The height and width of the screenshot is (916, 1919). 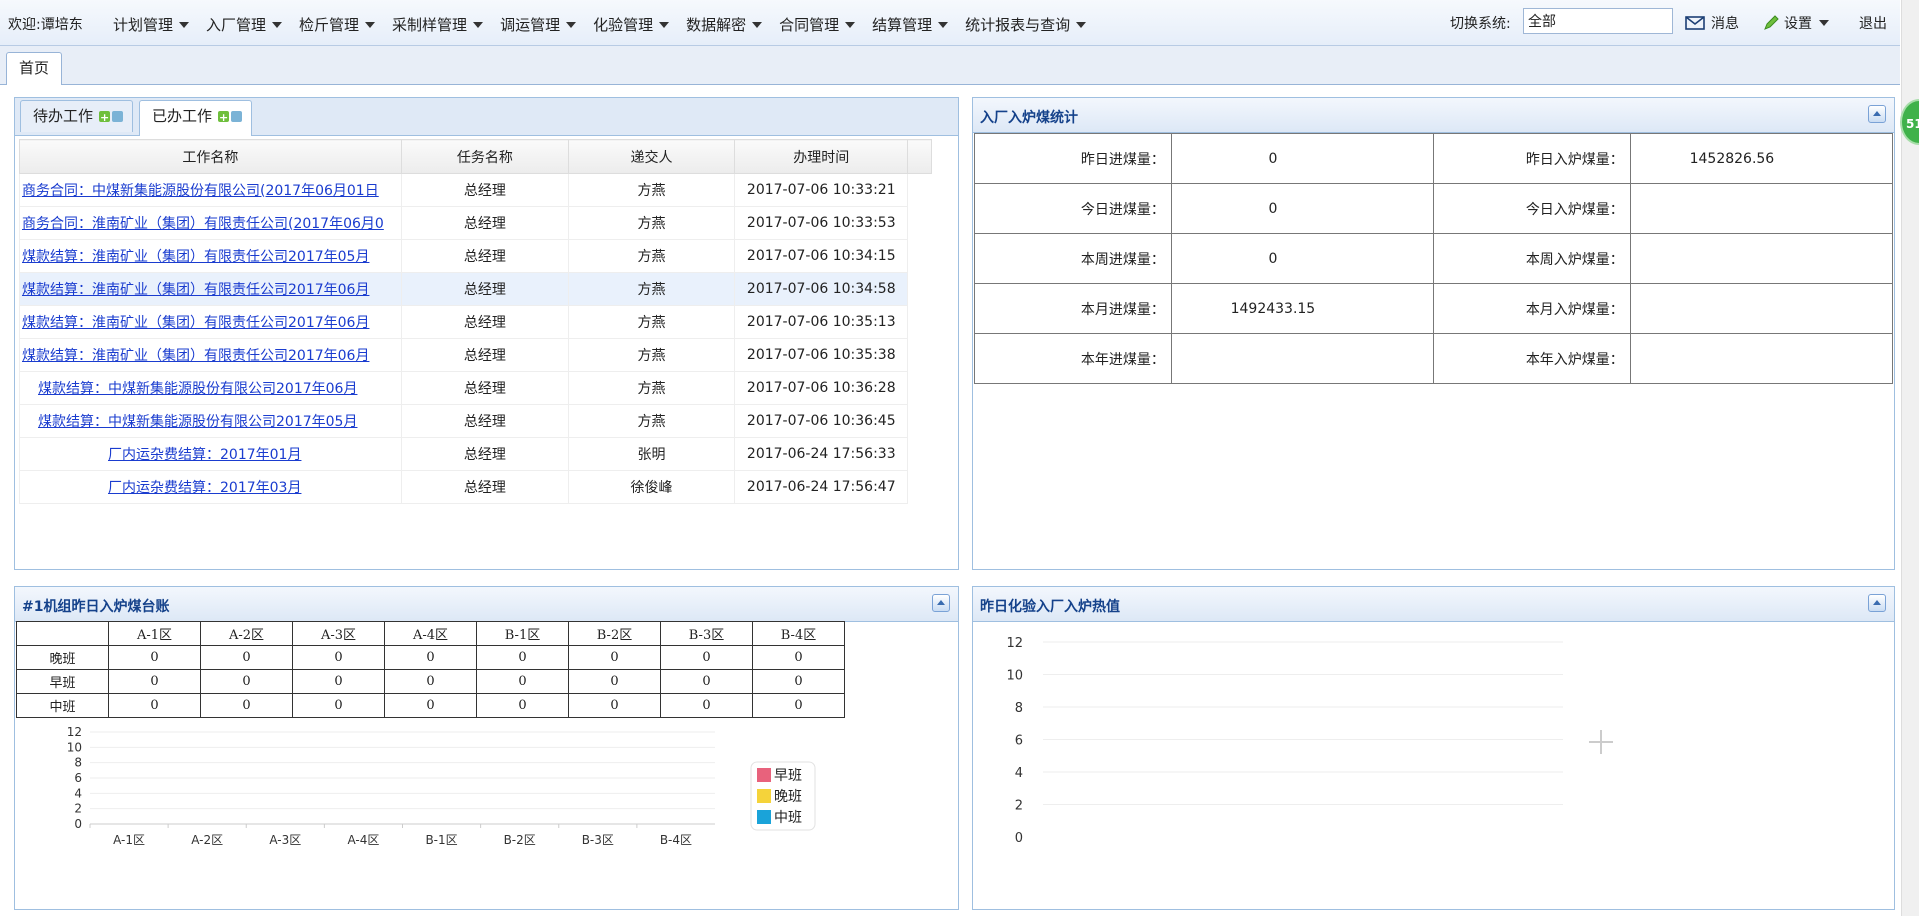 I want to click on column-header: 办理时间, so click(x=821, y=156).